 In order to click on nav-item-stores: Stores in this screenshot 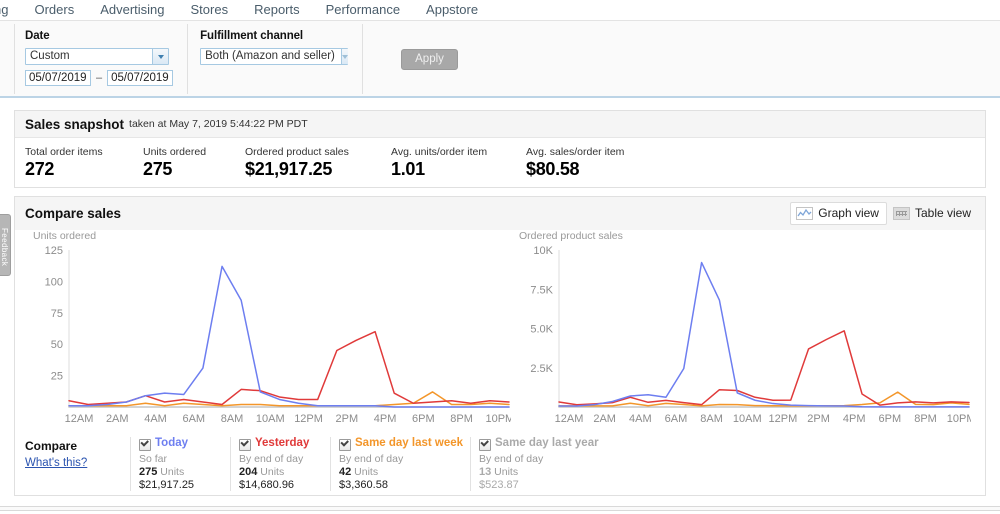, I will do `click(210, 10)`.